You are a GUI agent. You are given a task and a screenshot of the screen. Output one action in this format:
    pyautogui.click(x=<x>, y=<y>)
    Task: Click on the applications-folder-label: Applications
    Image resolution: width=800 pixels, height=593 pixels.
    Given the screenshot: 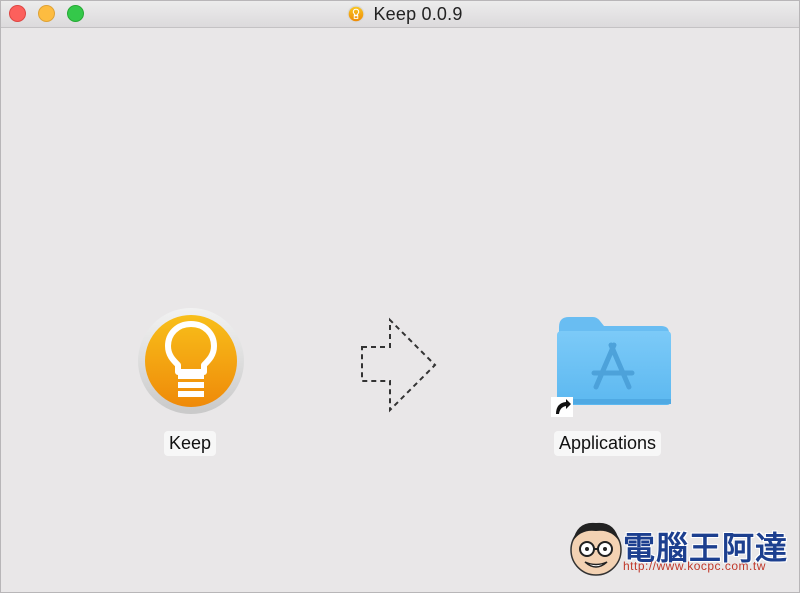 What is the action you would take?
    pyautogui.click(x=608, y=443)
    